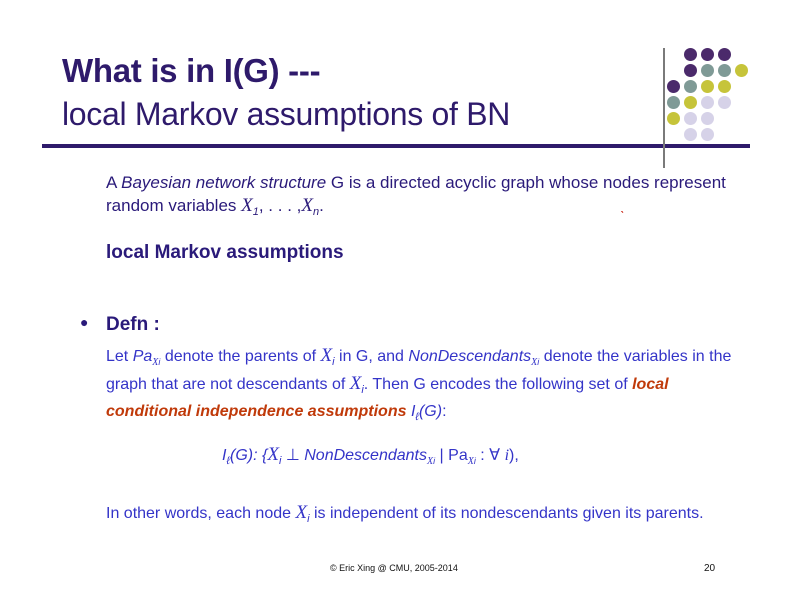 This screenshot has width=792, height=612. Describe the element at coordinates (622, 216) in the screenshot. I see `stray-mark: ˋ` at that location.